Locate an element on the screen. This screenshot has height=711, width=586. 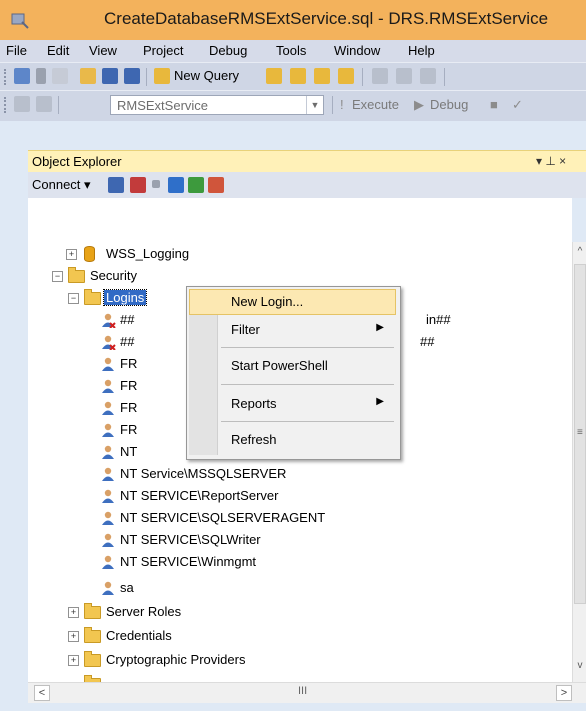
analysis-xmla-query-icon is located at coordinates (346, 76).